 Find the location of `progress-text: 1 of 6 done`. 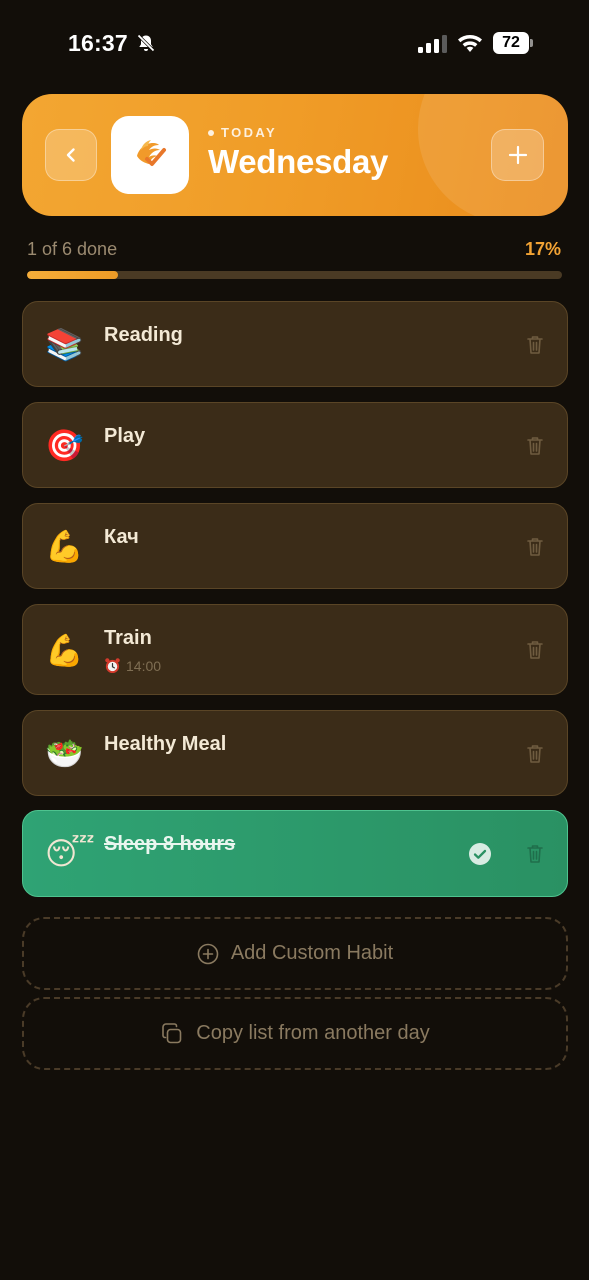

progress-text: 1 of 6 done is located at coordinates (72, 249).